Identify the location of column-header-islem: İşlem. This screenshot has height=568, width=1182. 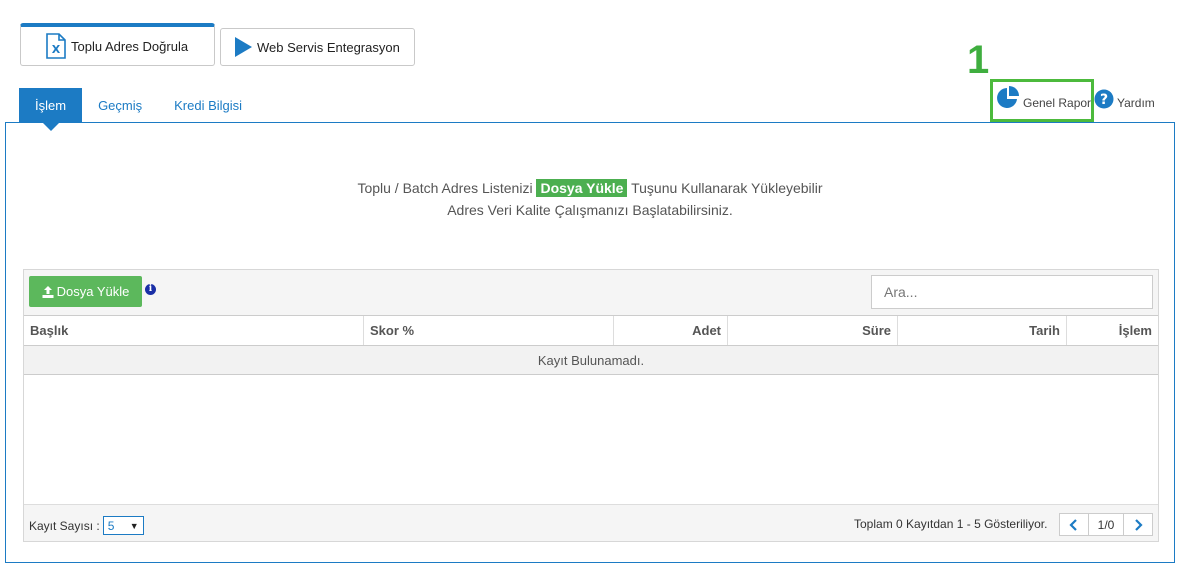
(1112, 330).